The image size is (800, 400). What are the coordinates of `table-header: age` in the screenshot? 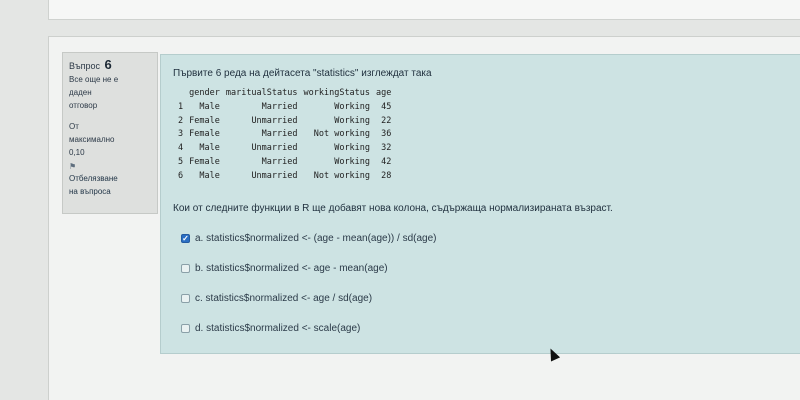 It's located at (384, 93).